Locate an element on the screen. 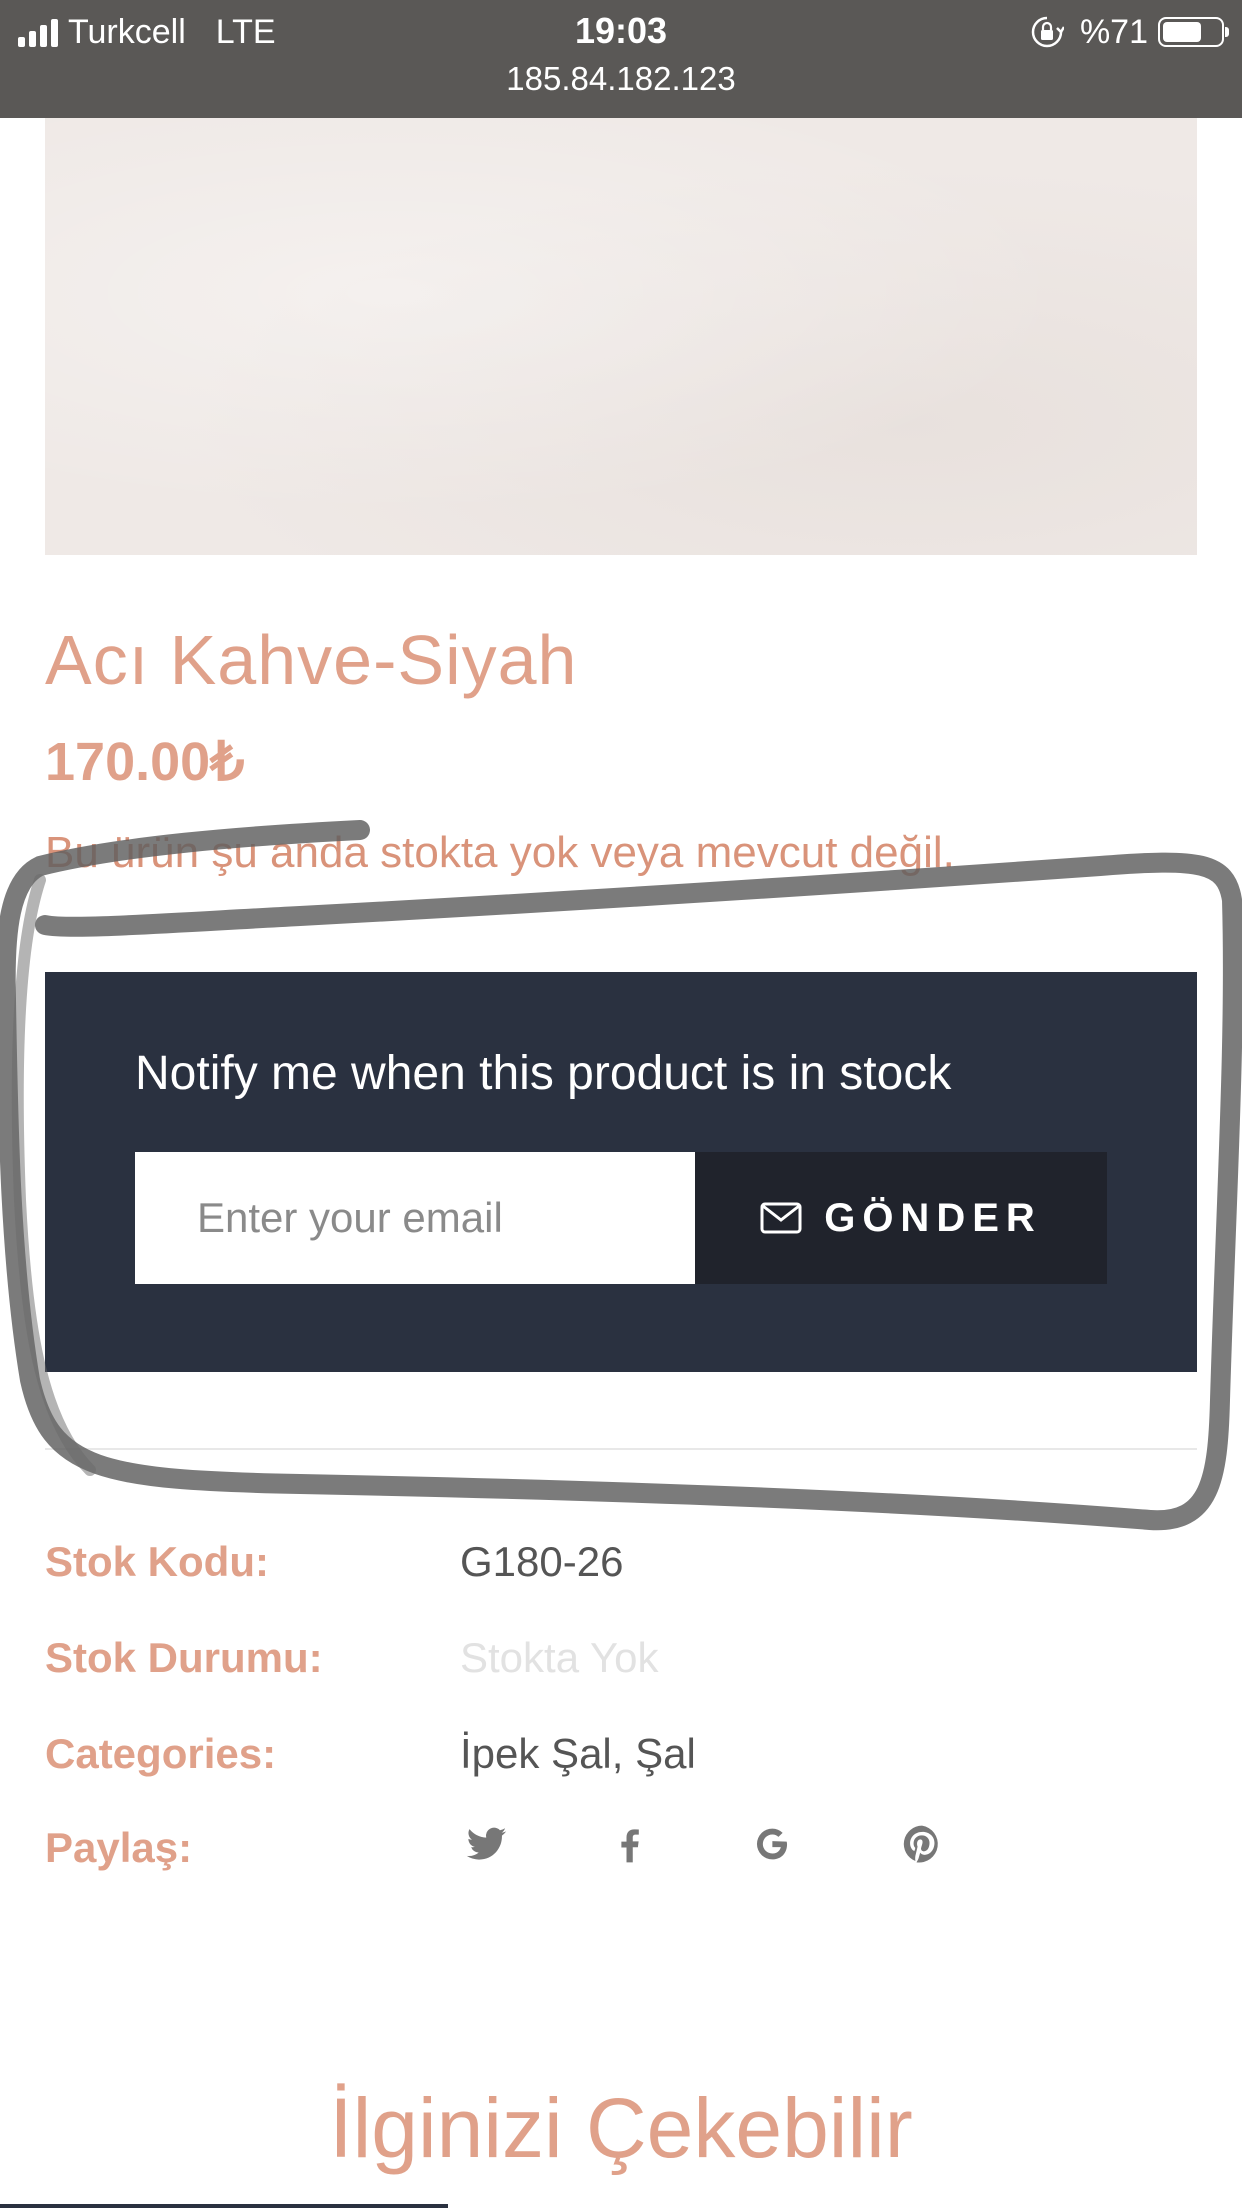  battery-icon is located at coordinates (1193, 32).